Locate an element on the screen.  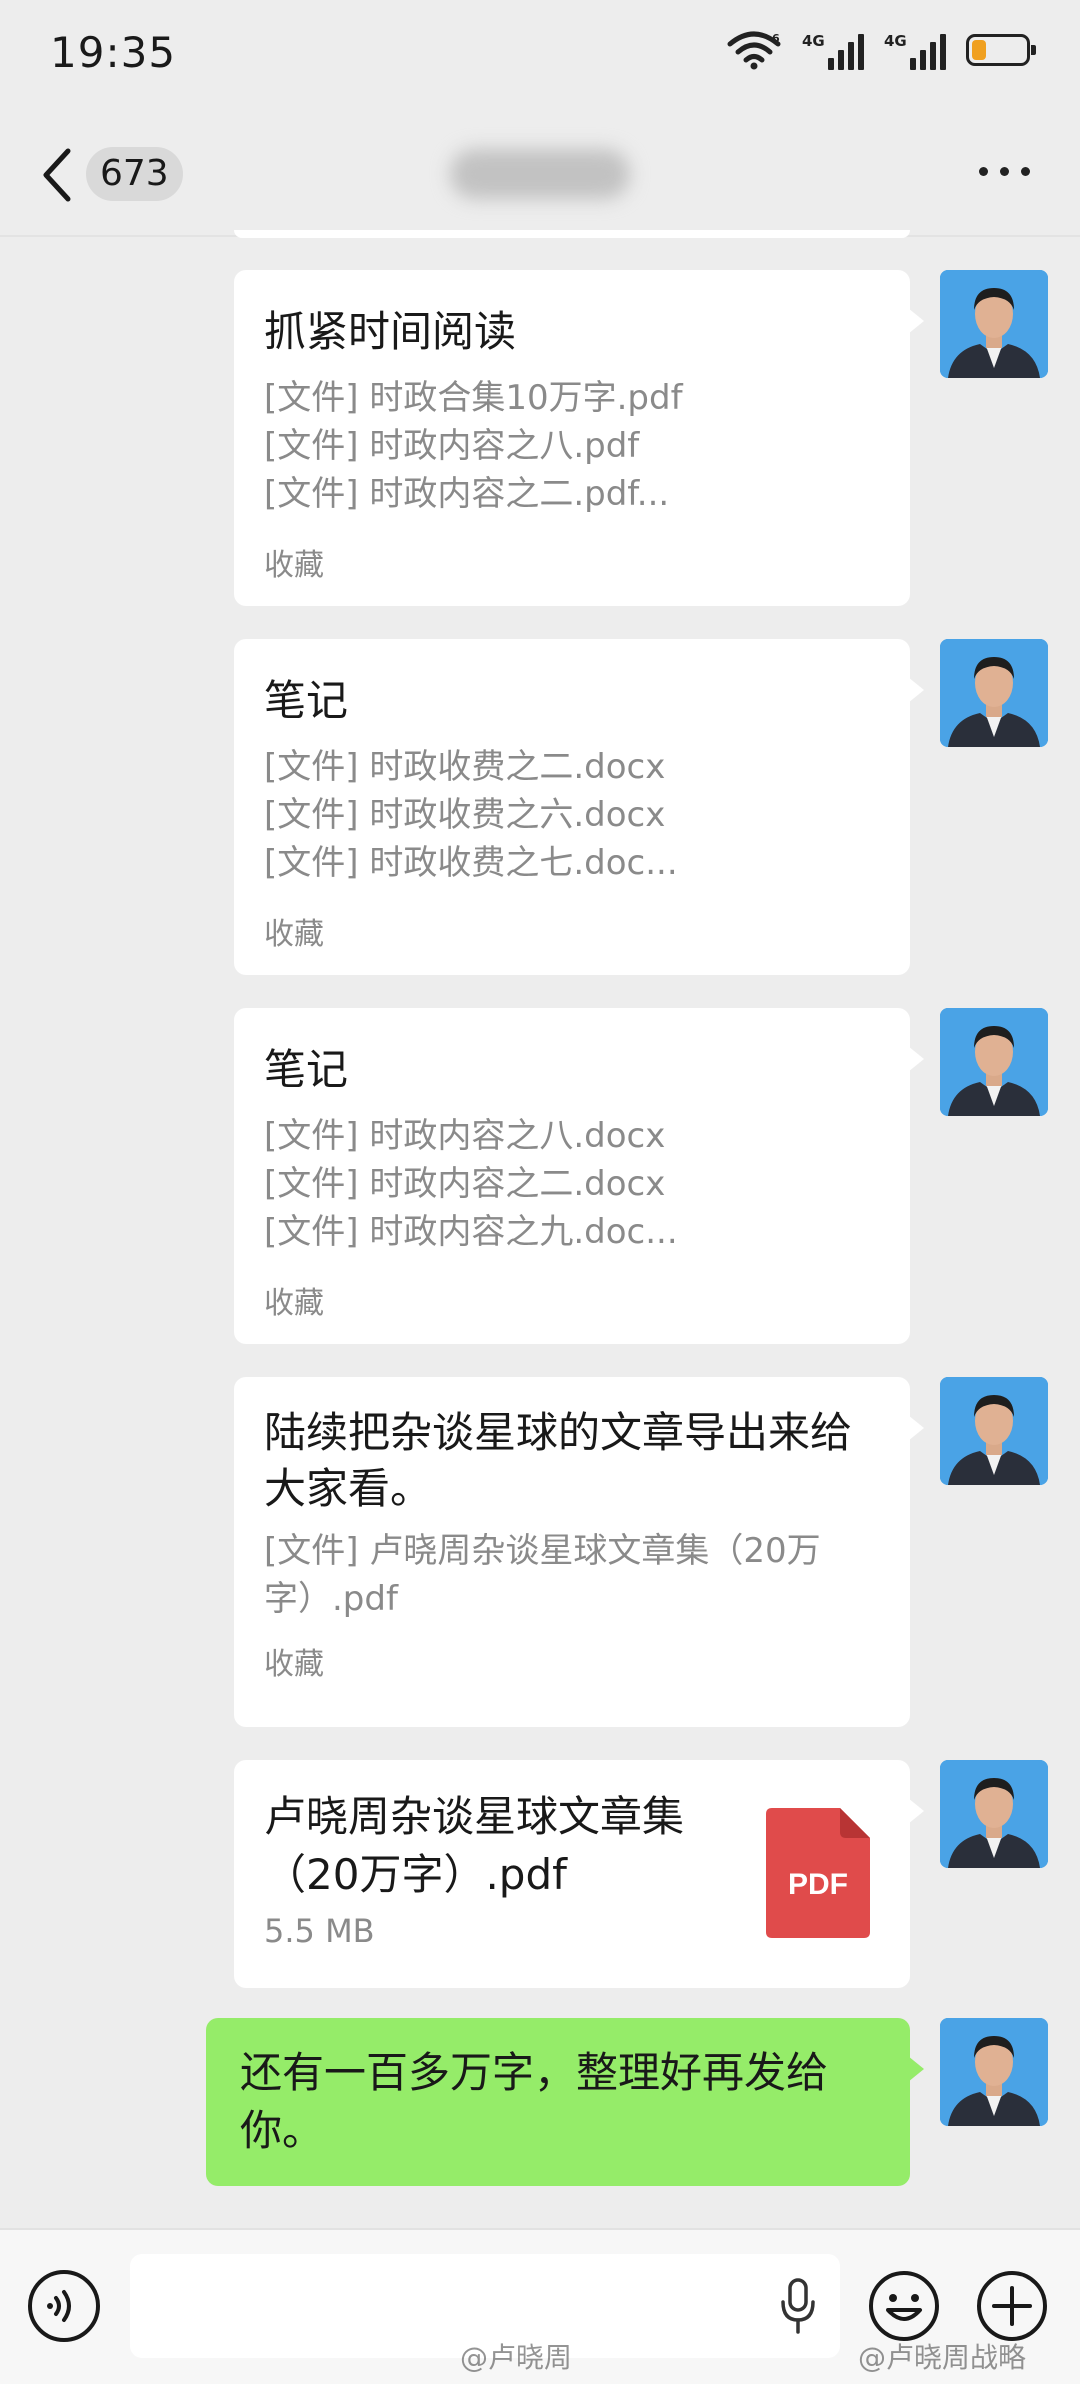
chevron-left-icon is located at coordinates (58, 175).